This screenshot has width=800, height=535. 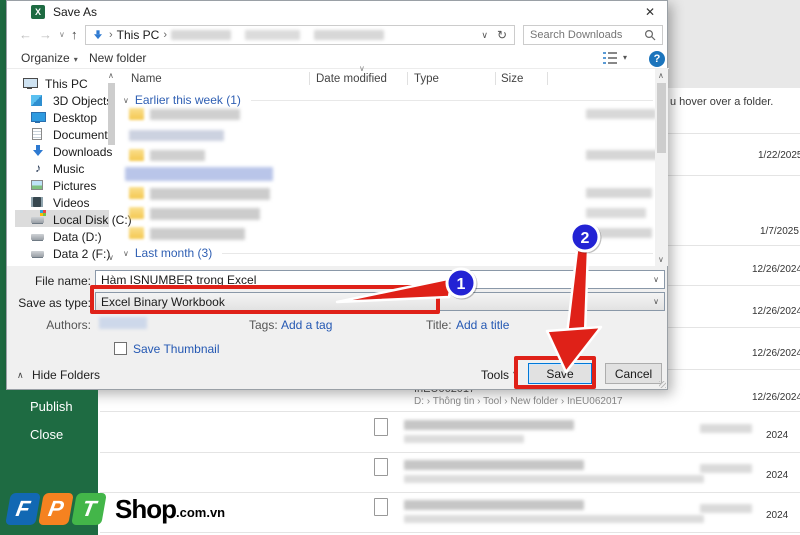 What do you see at coordinates (610, 58) in the screenshot?
I see `view-options-icon` at bounding box center [610, 58].